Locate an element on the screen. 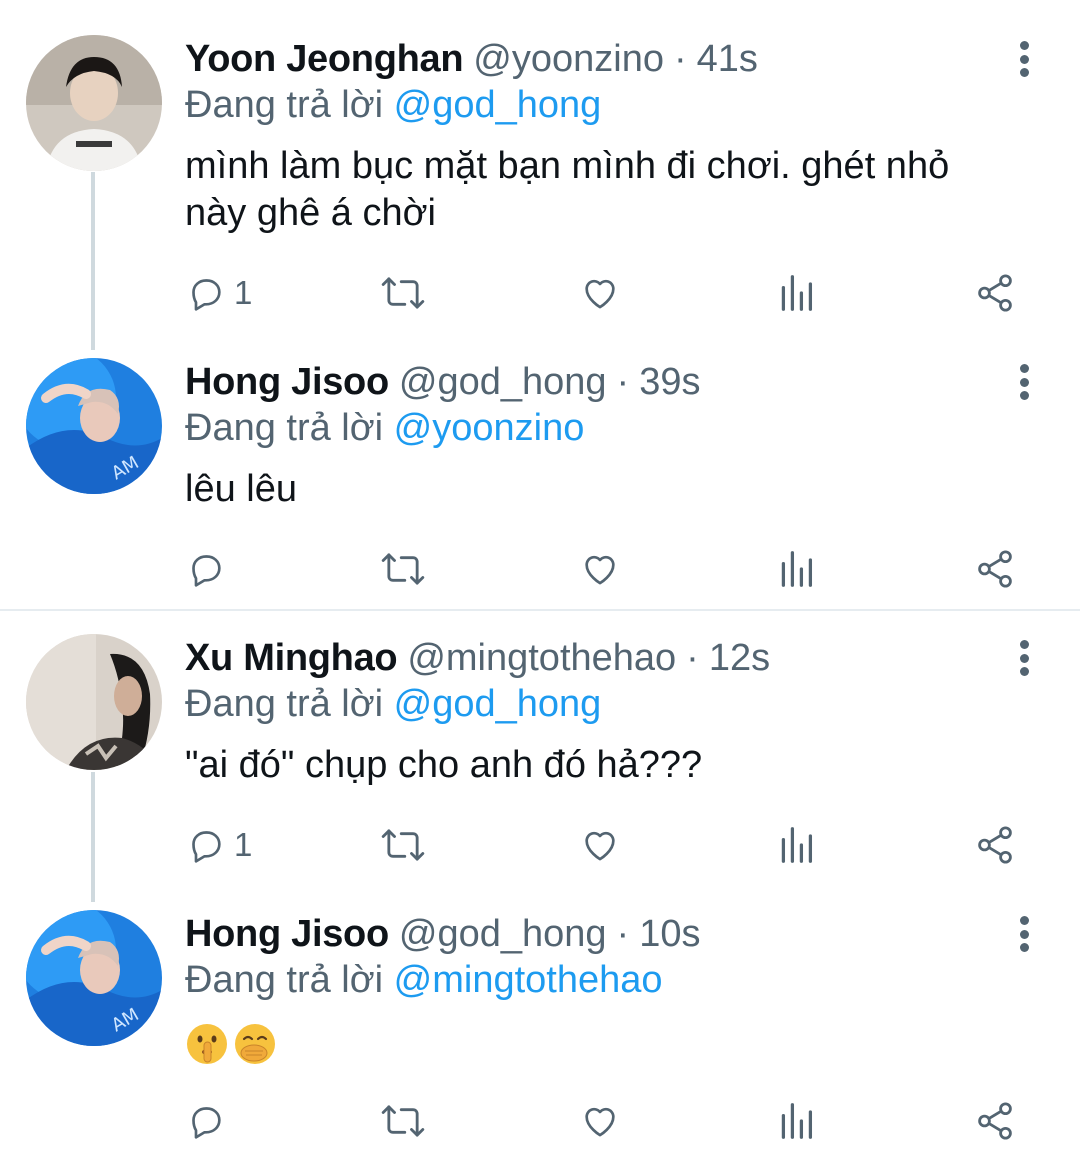  timestamp: 10s is located at coordinates (669, 934).